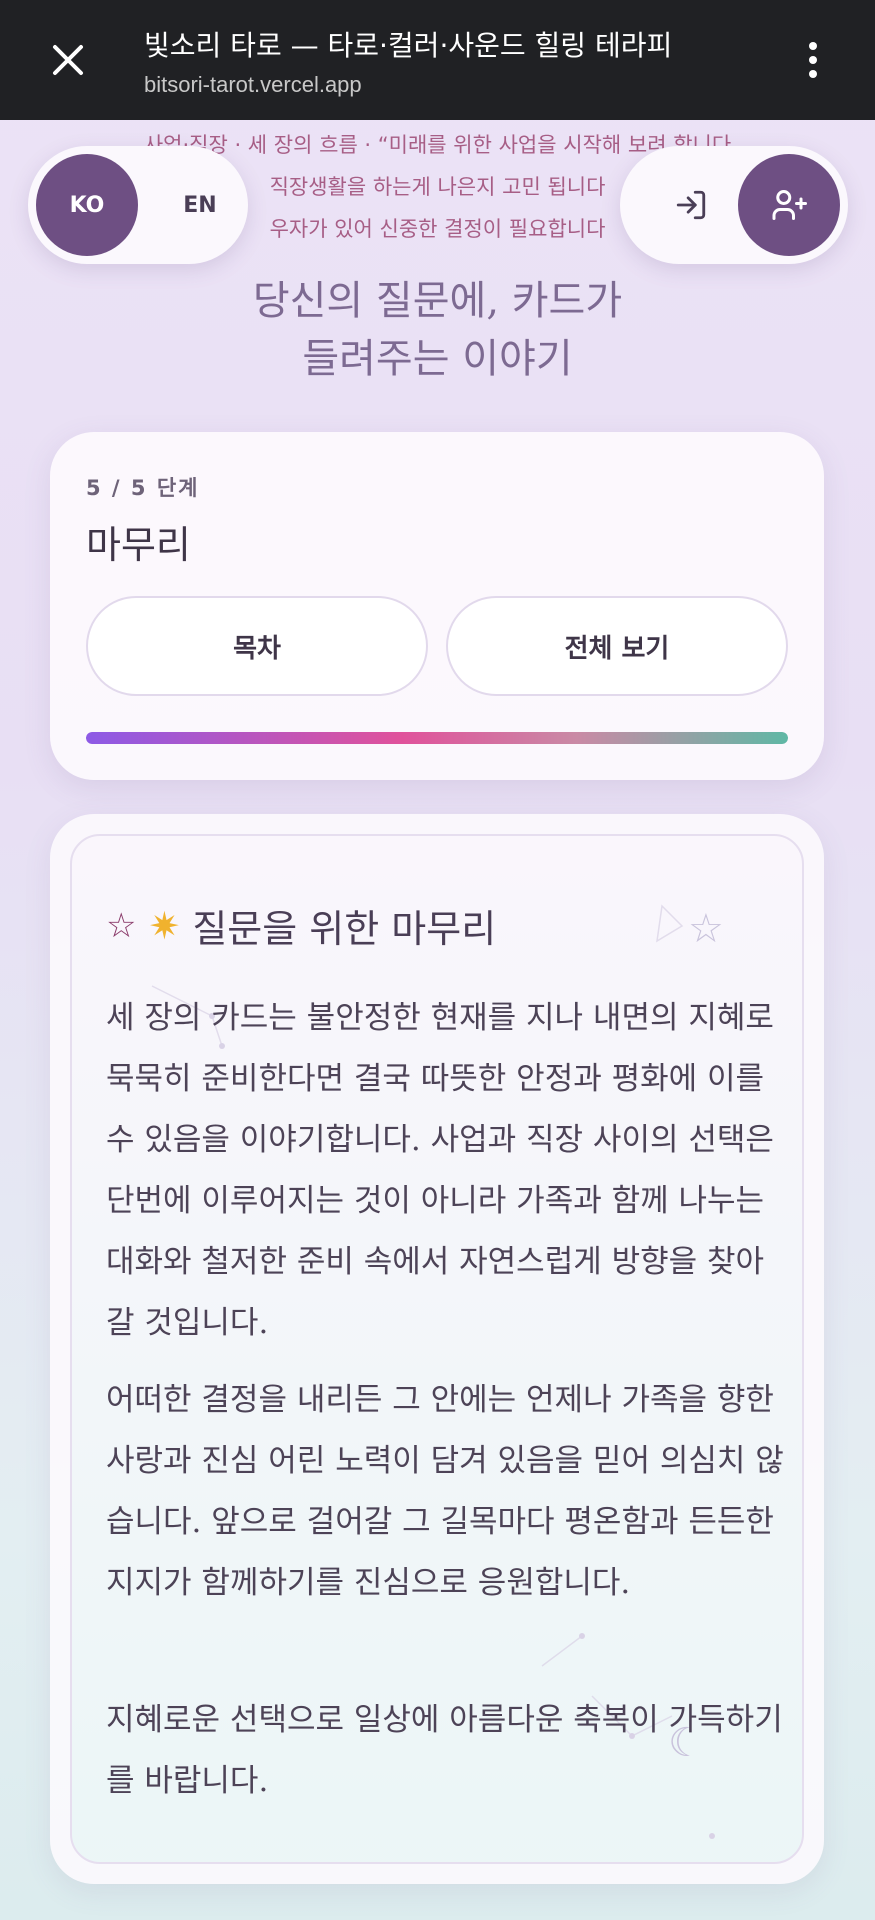 This screenshot has height=1920, width=875. I want to click on auth-controls, so click(734, 205).